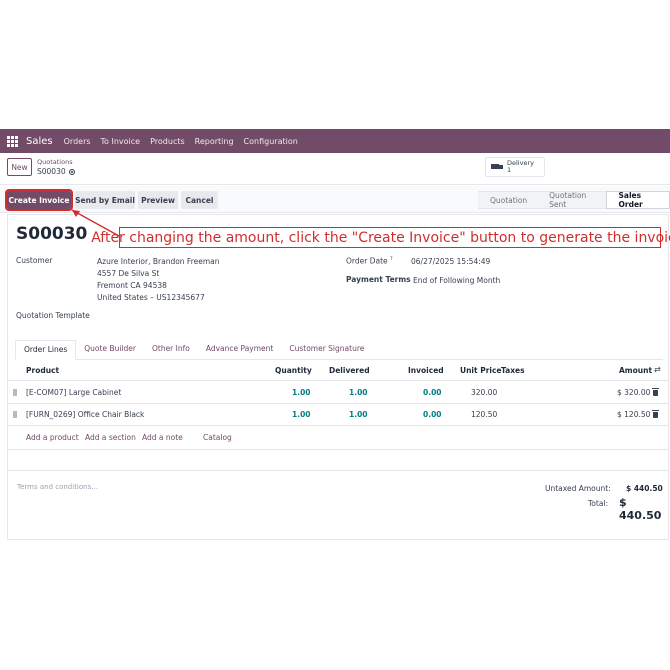 The width and height of the screenshot is (670, 670). I want to click on add-product-link: Add a product, so click(52, 437).